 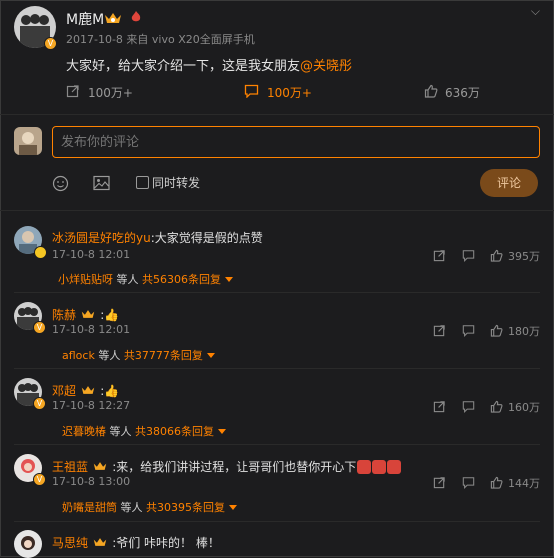 I want to click on post-meta: 2017-10-8 来自 vivo X20全面屏手机, so click(x=160, y=39).